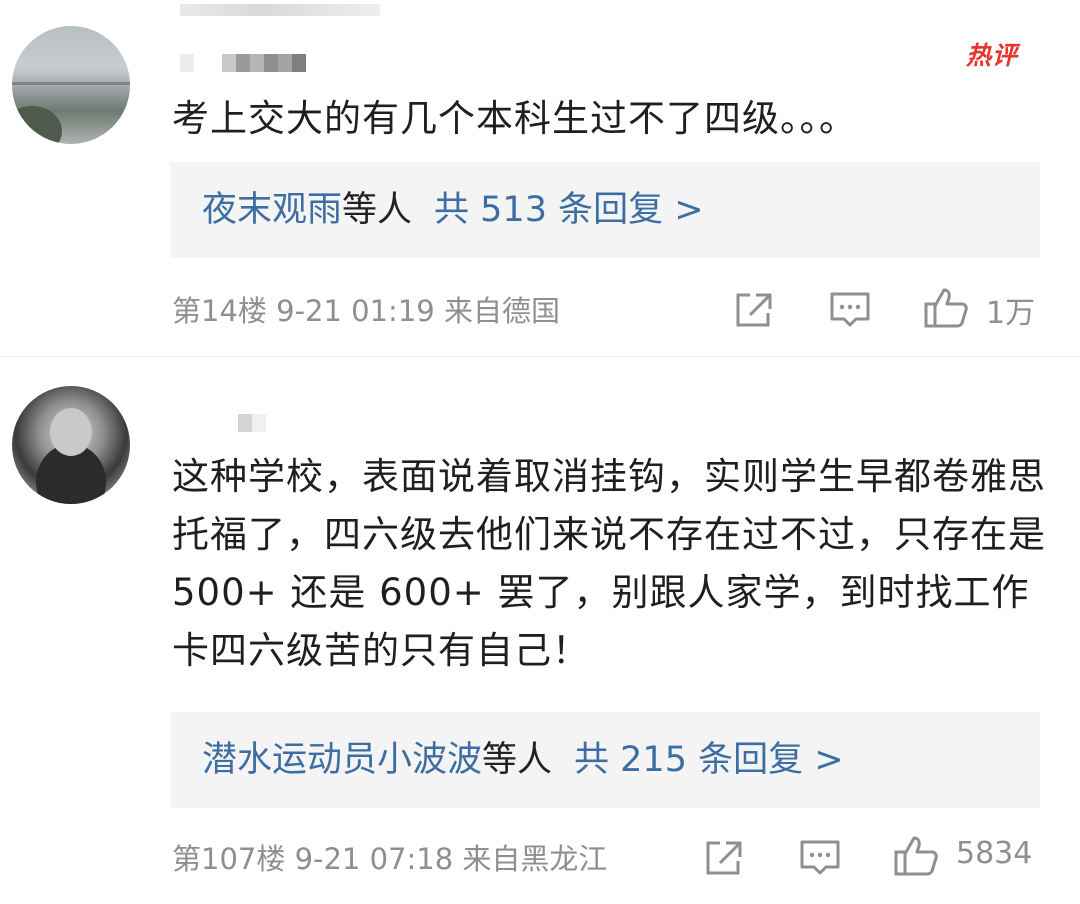 The height and width of the screenshot is (904, 1080). Describe the element at coordinates (992, 55) in the screenshot. I see `hot-comment-badge: 热评` at that location.